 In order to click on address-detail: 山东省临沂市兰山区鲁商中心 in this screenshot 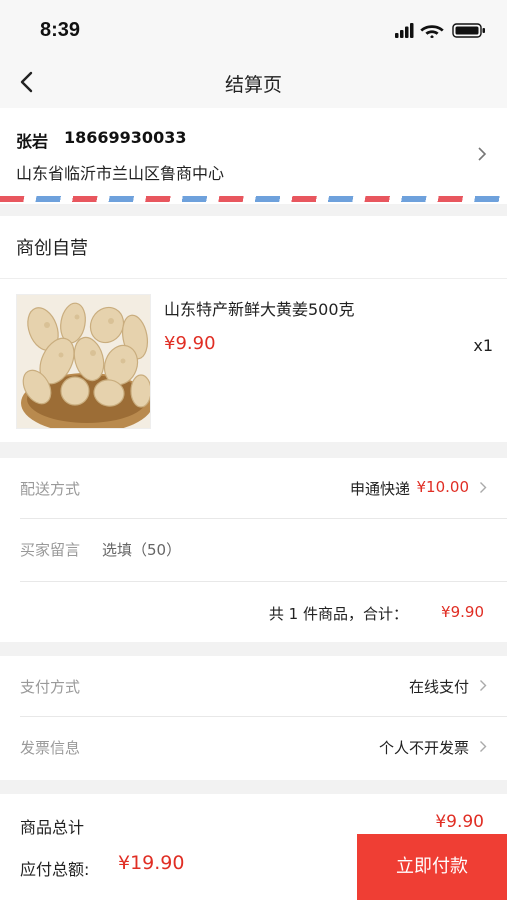, I will do `click(120, 173)`.